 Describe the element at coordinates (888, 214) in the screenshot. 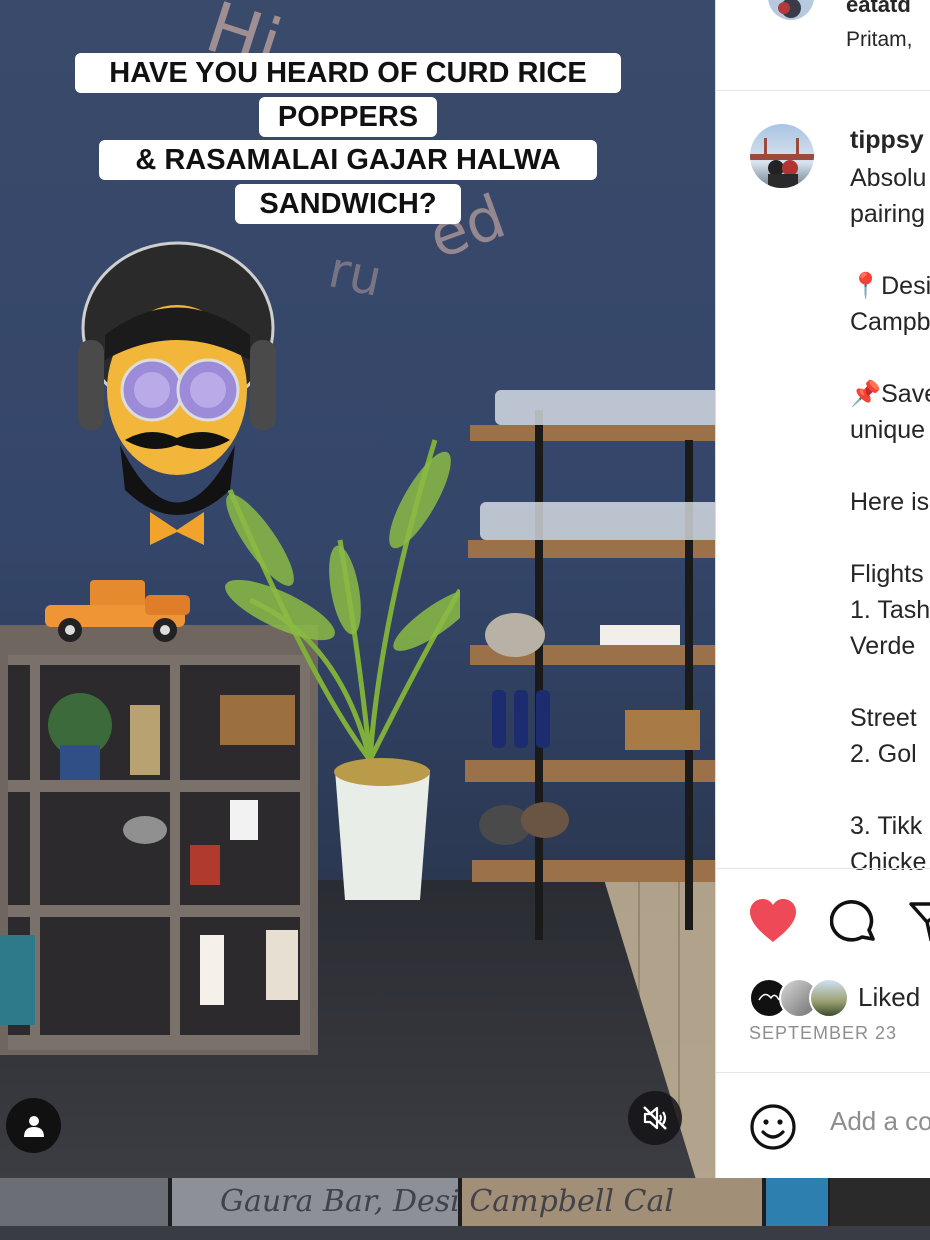

I see `caption-line: pairing` at that location.